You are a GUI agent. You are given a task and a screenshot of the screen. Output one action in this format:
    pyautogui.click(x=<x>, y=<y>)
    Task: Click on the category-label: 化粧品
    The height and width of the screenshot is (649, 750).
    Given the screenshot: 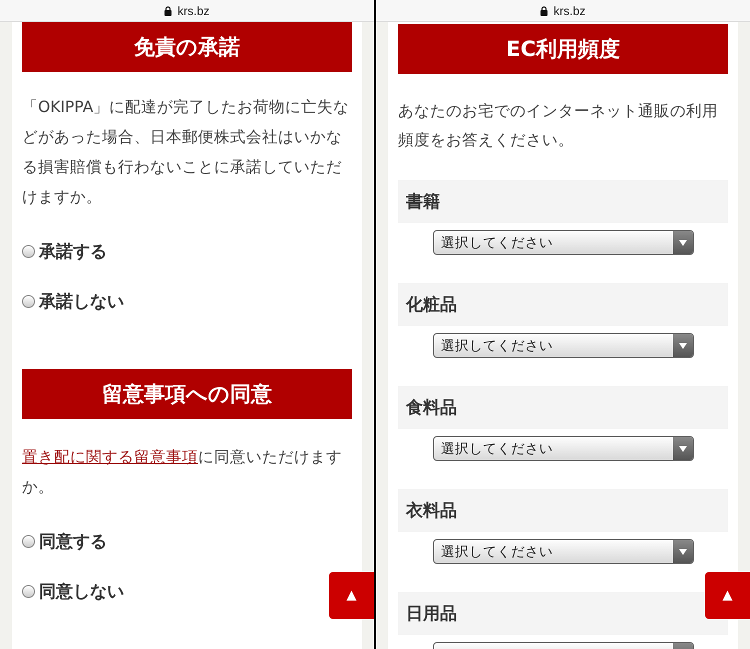 What is the action you would take?
    pyautogui.click(x=563, y=304)
    